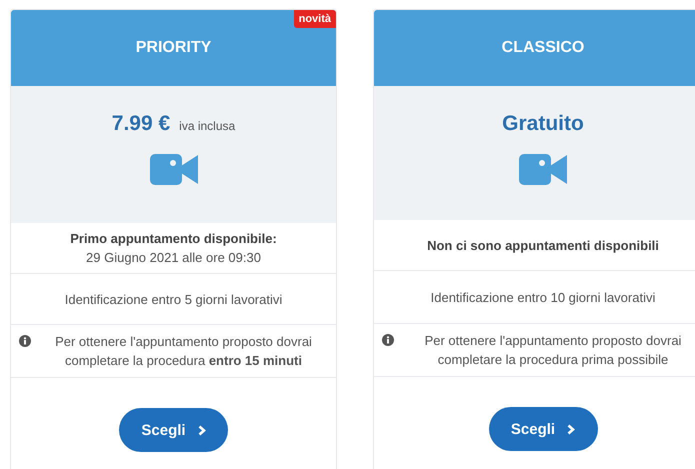  What do you see at coordinates (173, 239) in the screenshot?
I see `appointment-status: Primo appuntamento disponibile:` at bounding box center [173, 239].